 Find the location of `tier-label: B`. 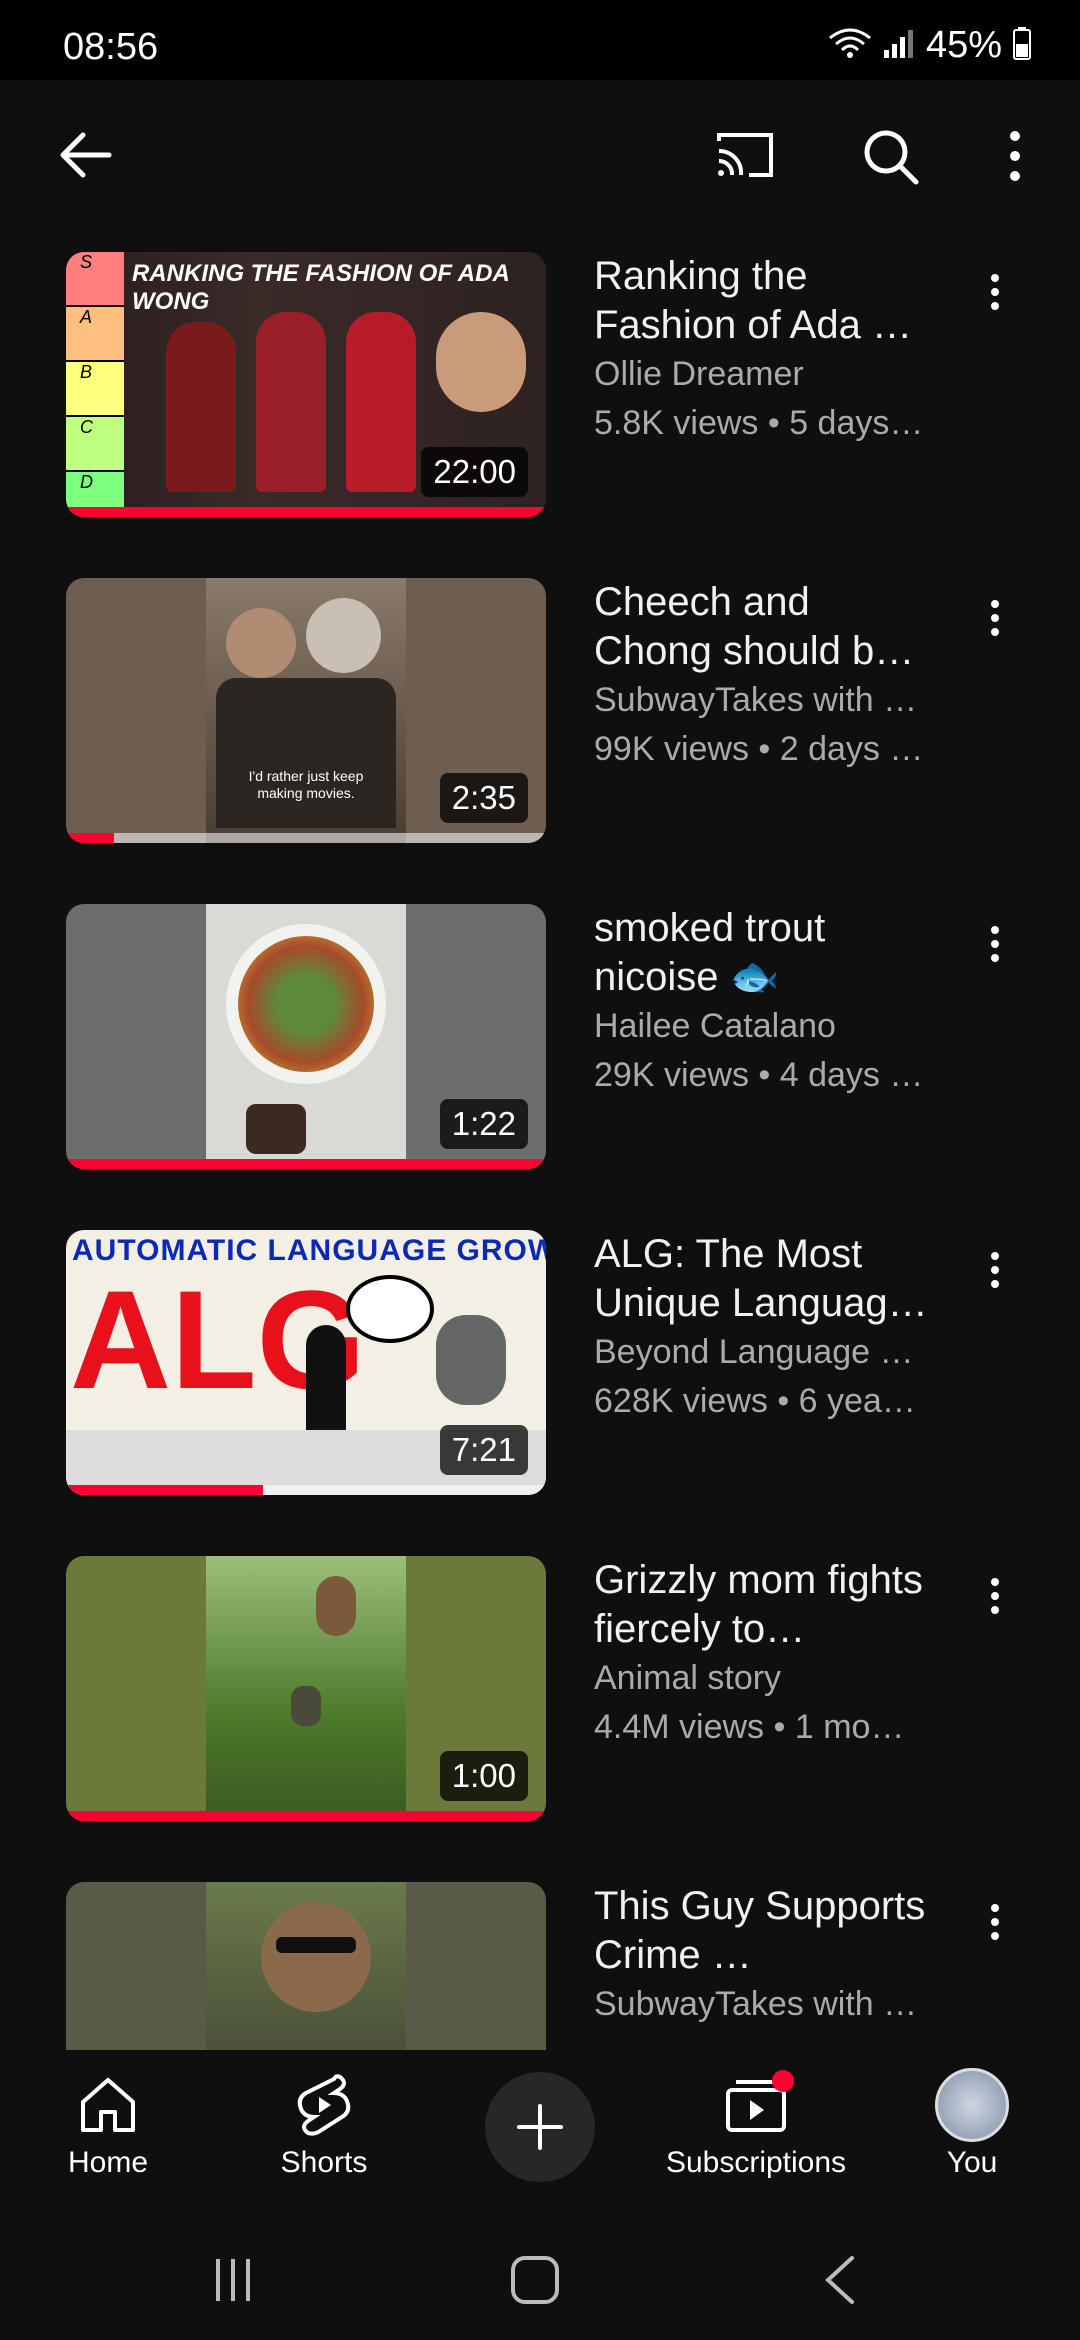

tier-label: B is located at coordinates (95, 389).